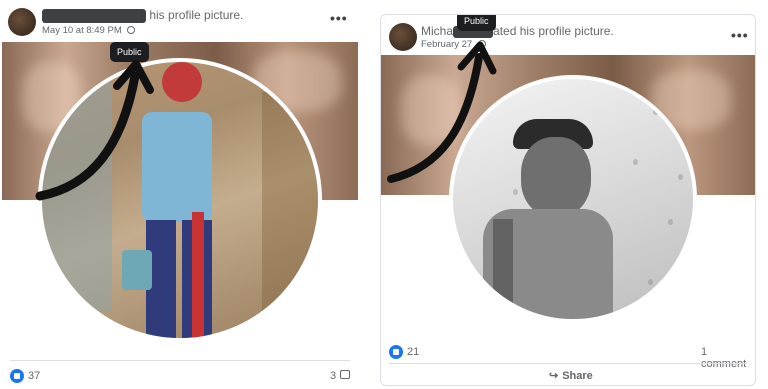 The height and width of the screenshot is (389, 768). What do you see at coordinates (196, 15) in the screenshot?
I see `post-action-text: his profile picture.` at bounding box center [196, 15].